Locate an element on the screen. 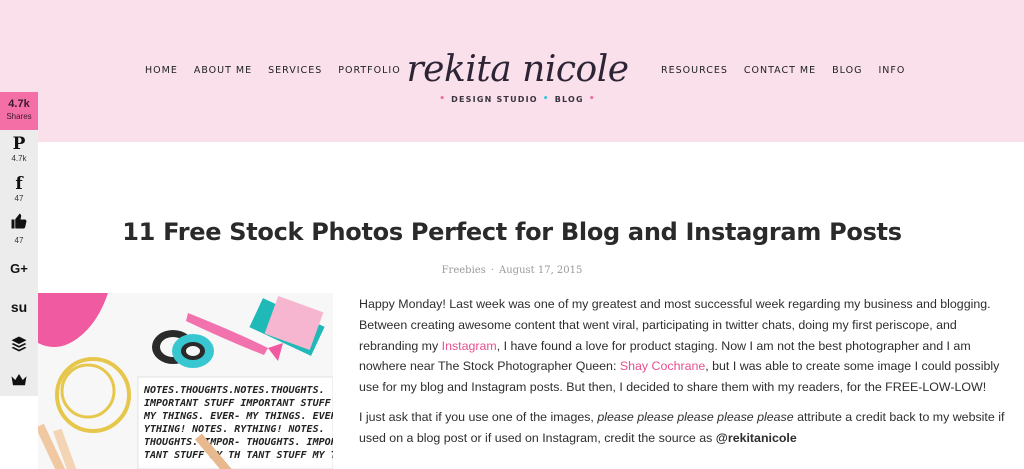  nav-blog: BLOG is located at coordinates (847, 70).